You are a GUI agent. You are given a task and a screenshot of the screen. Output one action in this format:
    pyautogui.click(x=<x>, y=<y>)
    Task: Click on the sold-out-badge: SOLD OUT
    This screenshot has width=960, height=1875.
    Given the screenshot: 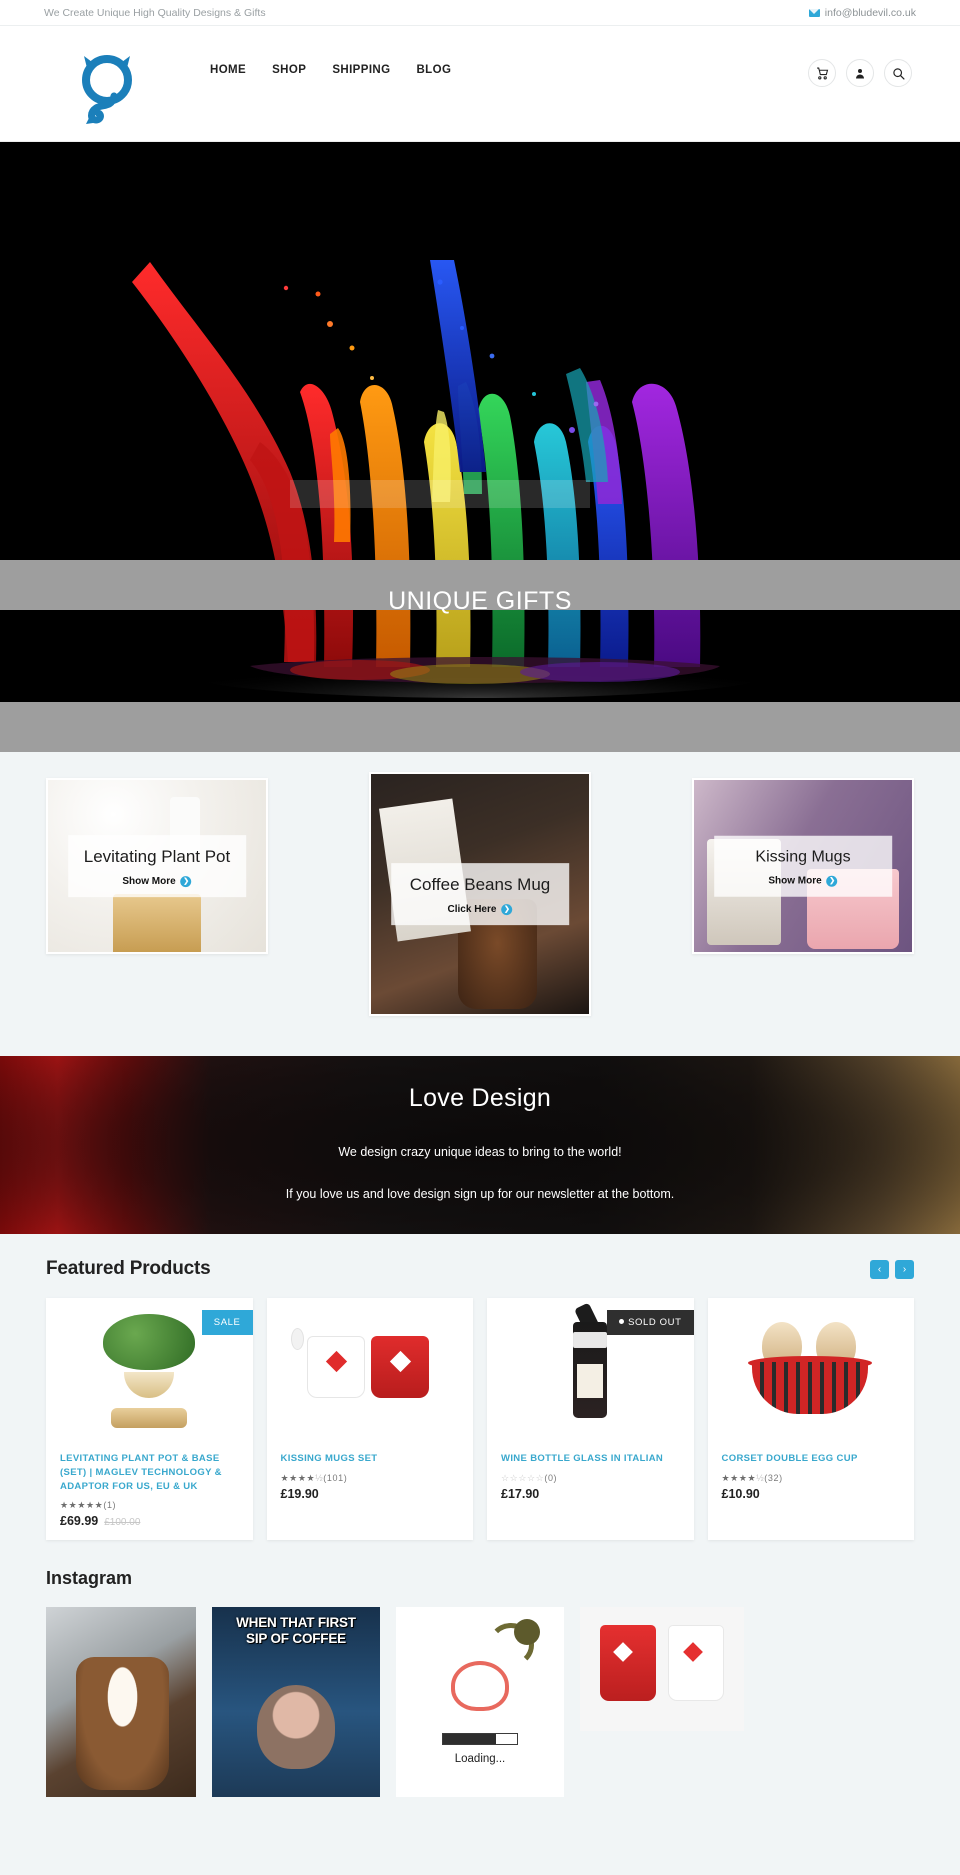 What is the action you would take?
    pyautogui.click(x=650, y=1322)
    